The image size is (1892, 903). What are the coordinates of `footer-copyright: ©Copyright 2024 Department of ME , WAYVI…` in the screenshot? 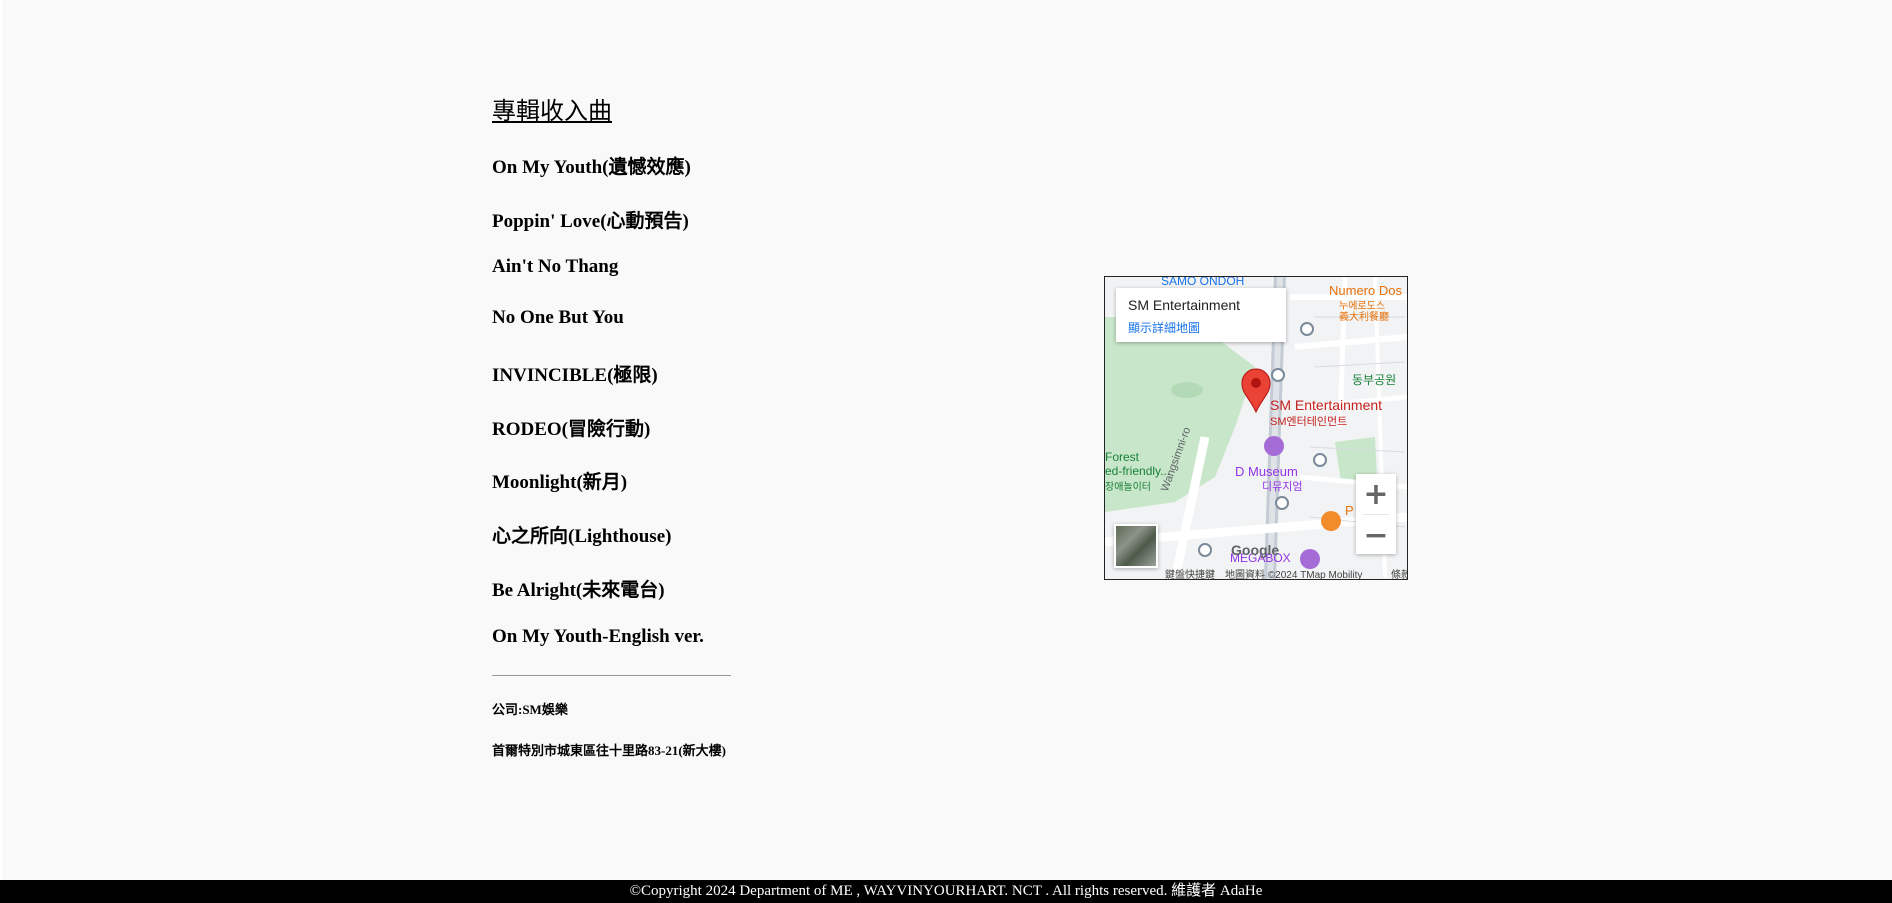 It's located at (946, 891).